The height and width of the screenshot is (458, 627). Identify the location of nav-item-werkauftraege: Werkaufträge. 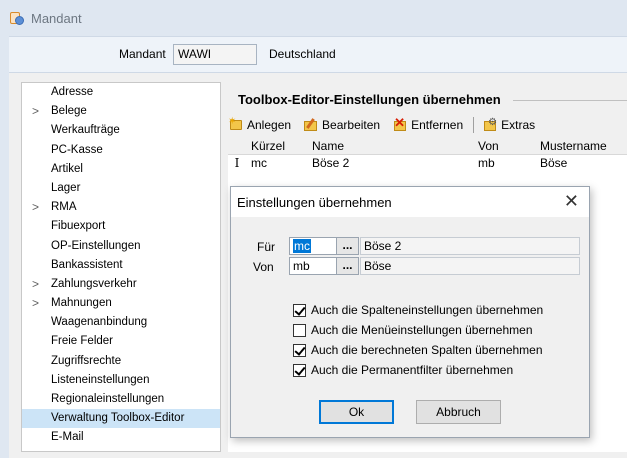
(121, 130).